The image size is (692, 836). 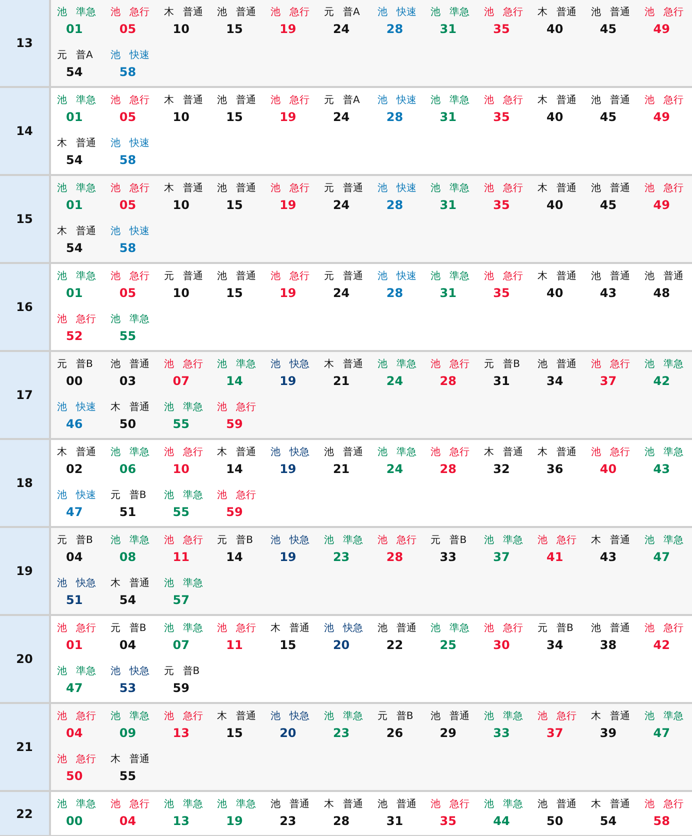 I want to click on departure-minute: 57, so click(x=181, y=600).